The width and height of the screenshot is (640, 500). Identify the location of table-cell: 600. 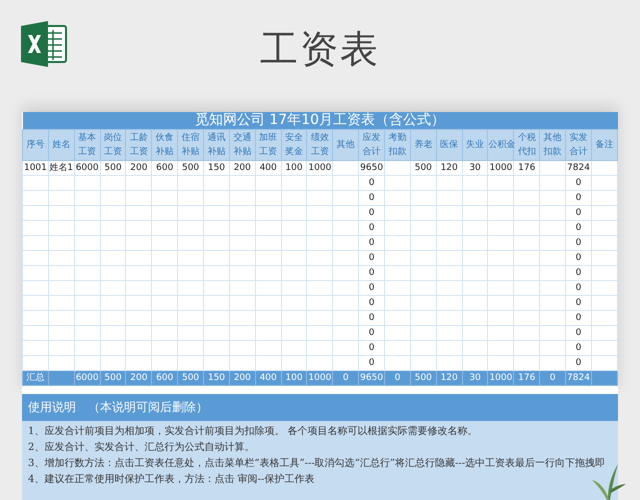
(165, 168).